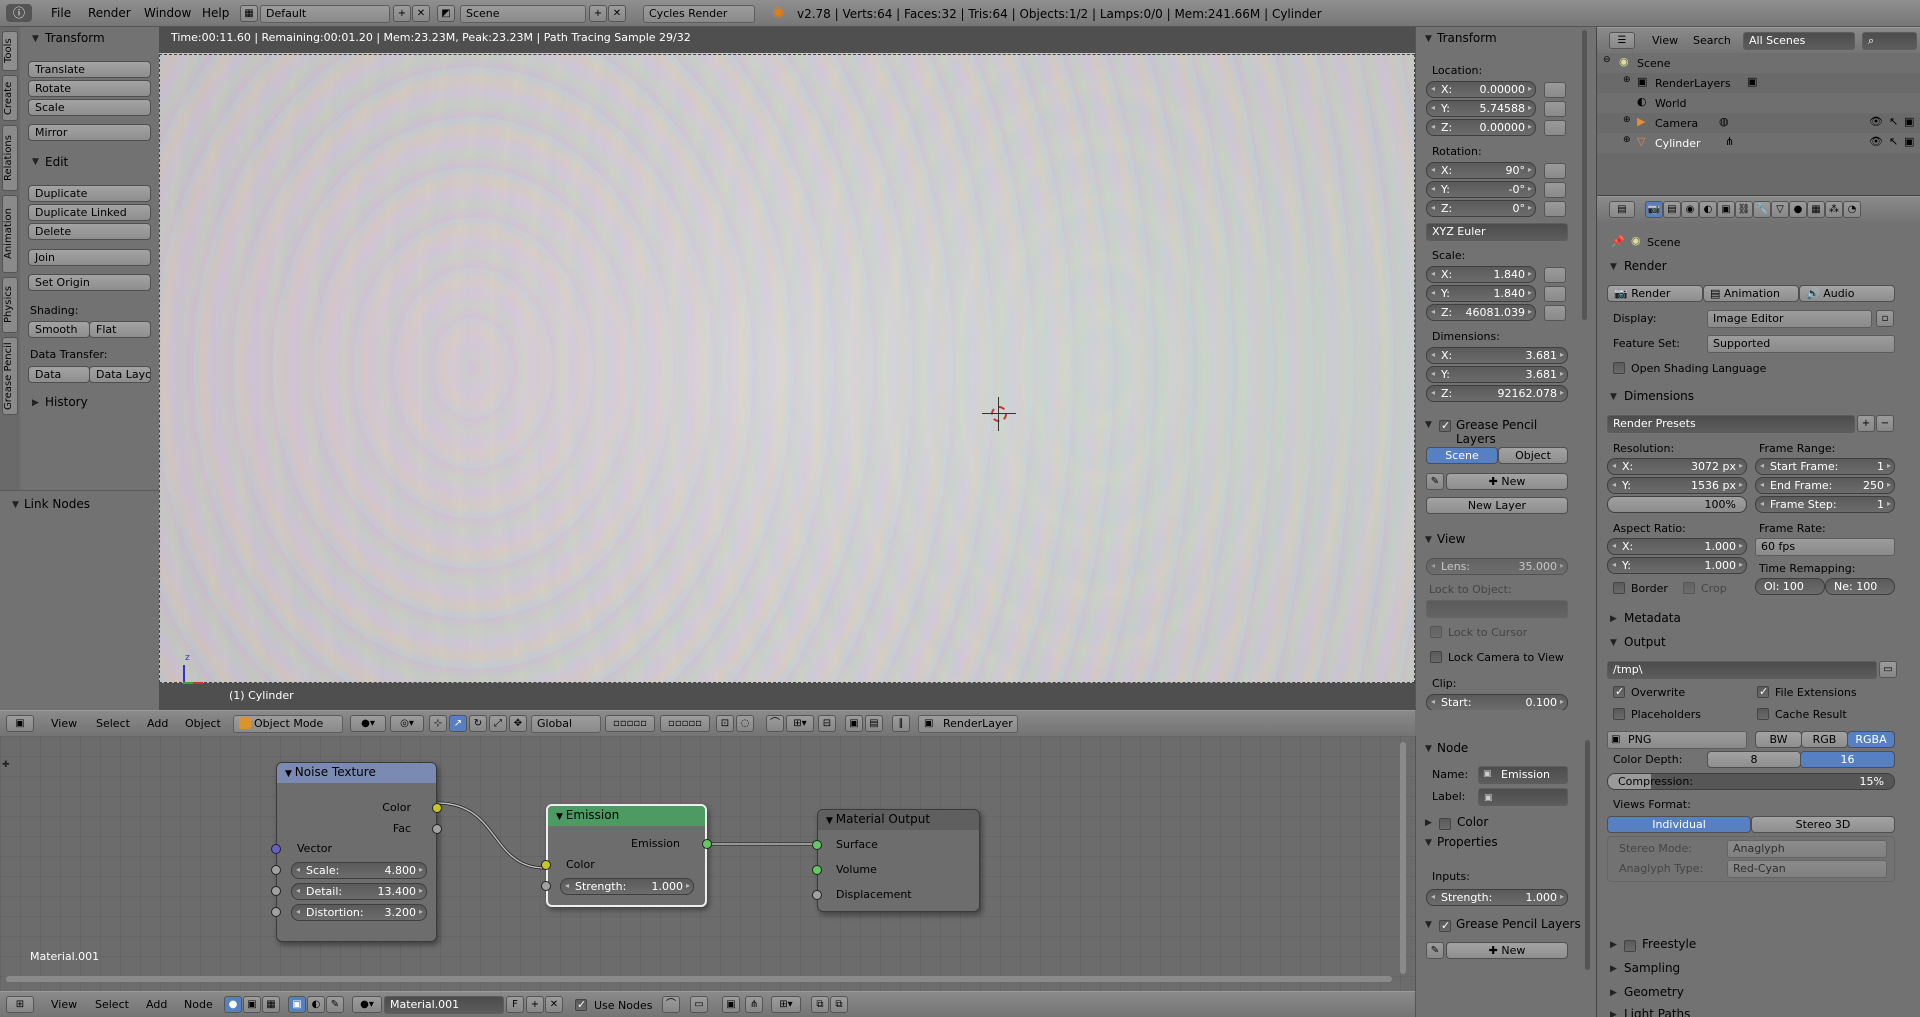  I want to click on file-format-select: PNG, so click(1677, 740).